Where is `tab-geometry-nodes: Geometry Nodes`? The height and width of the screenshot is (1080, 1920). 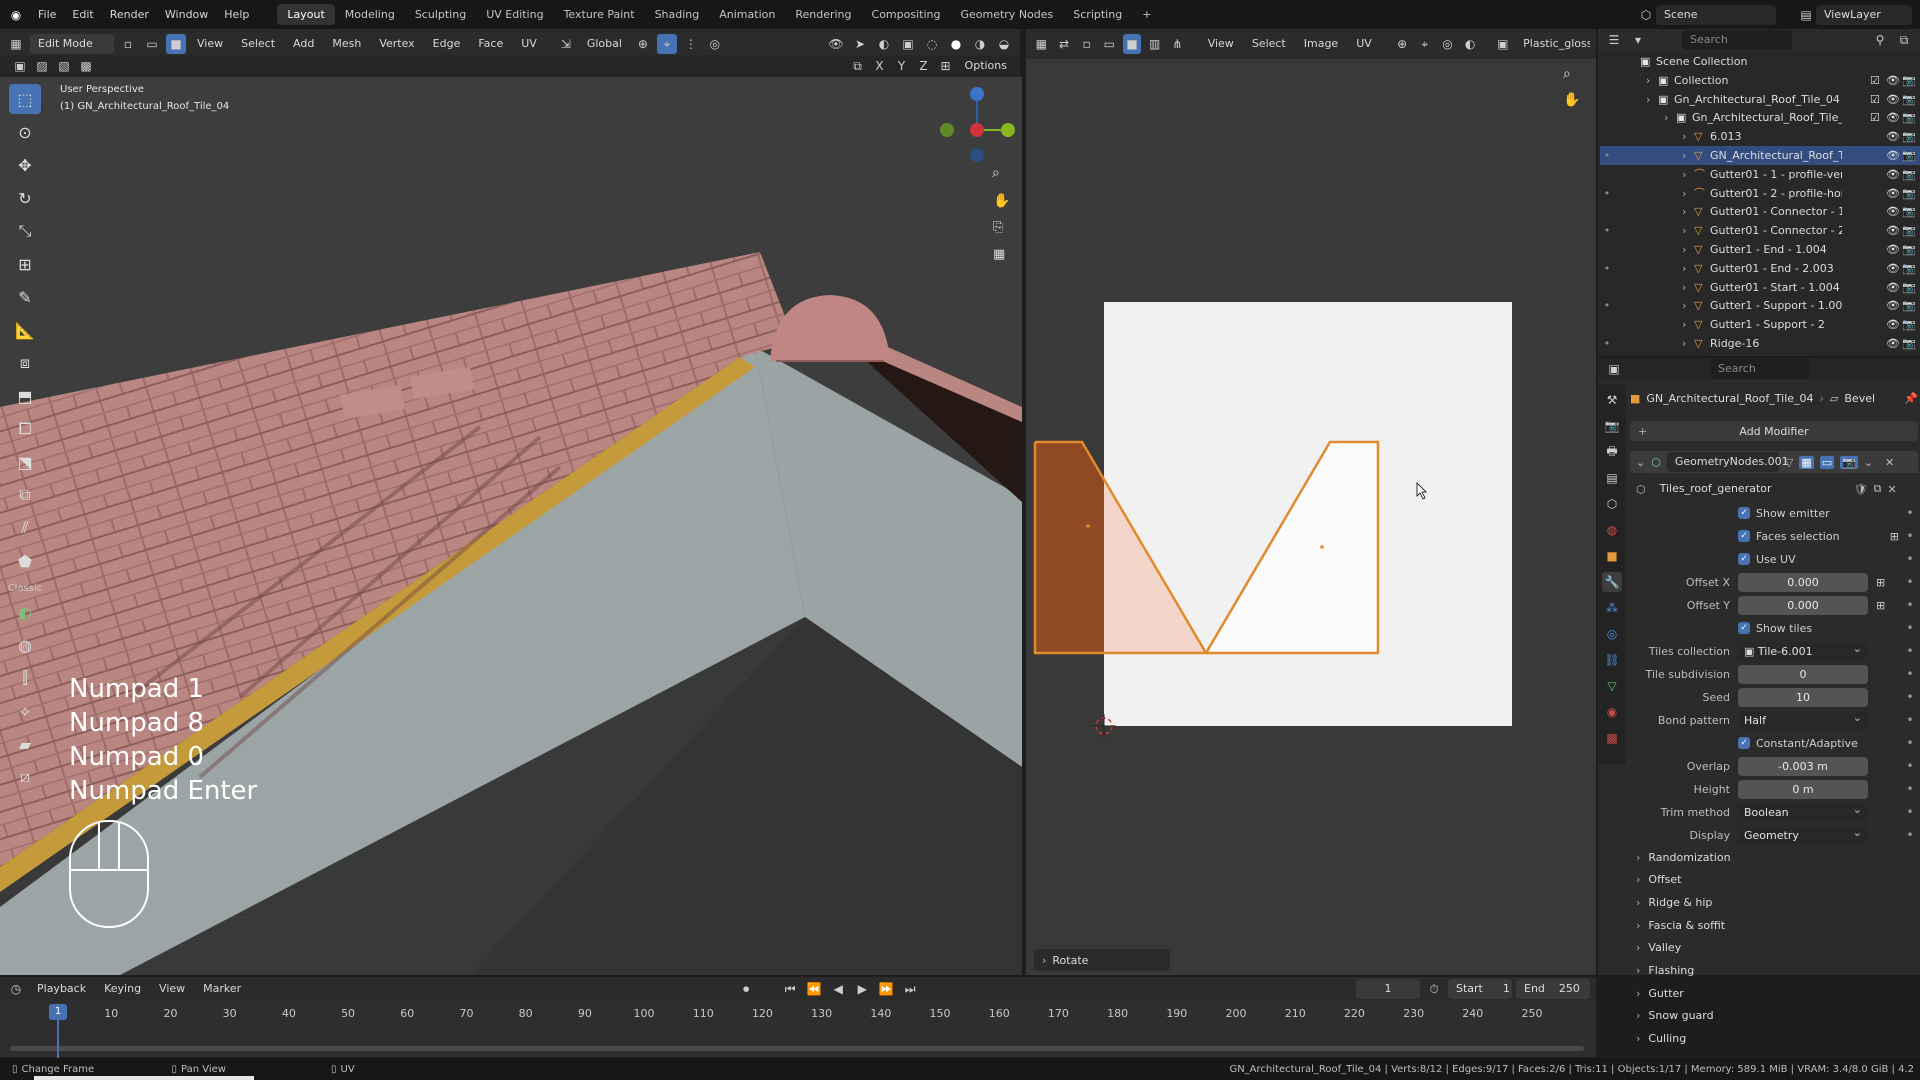
tab-geometry-nodes: Geometry Nodes is located at coordinates (1006, 14).